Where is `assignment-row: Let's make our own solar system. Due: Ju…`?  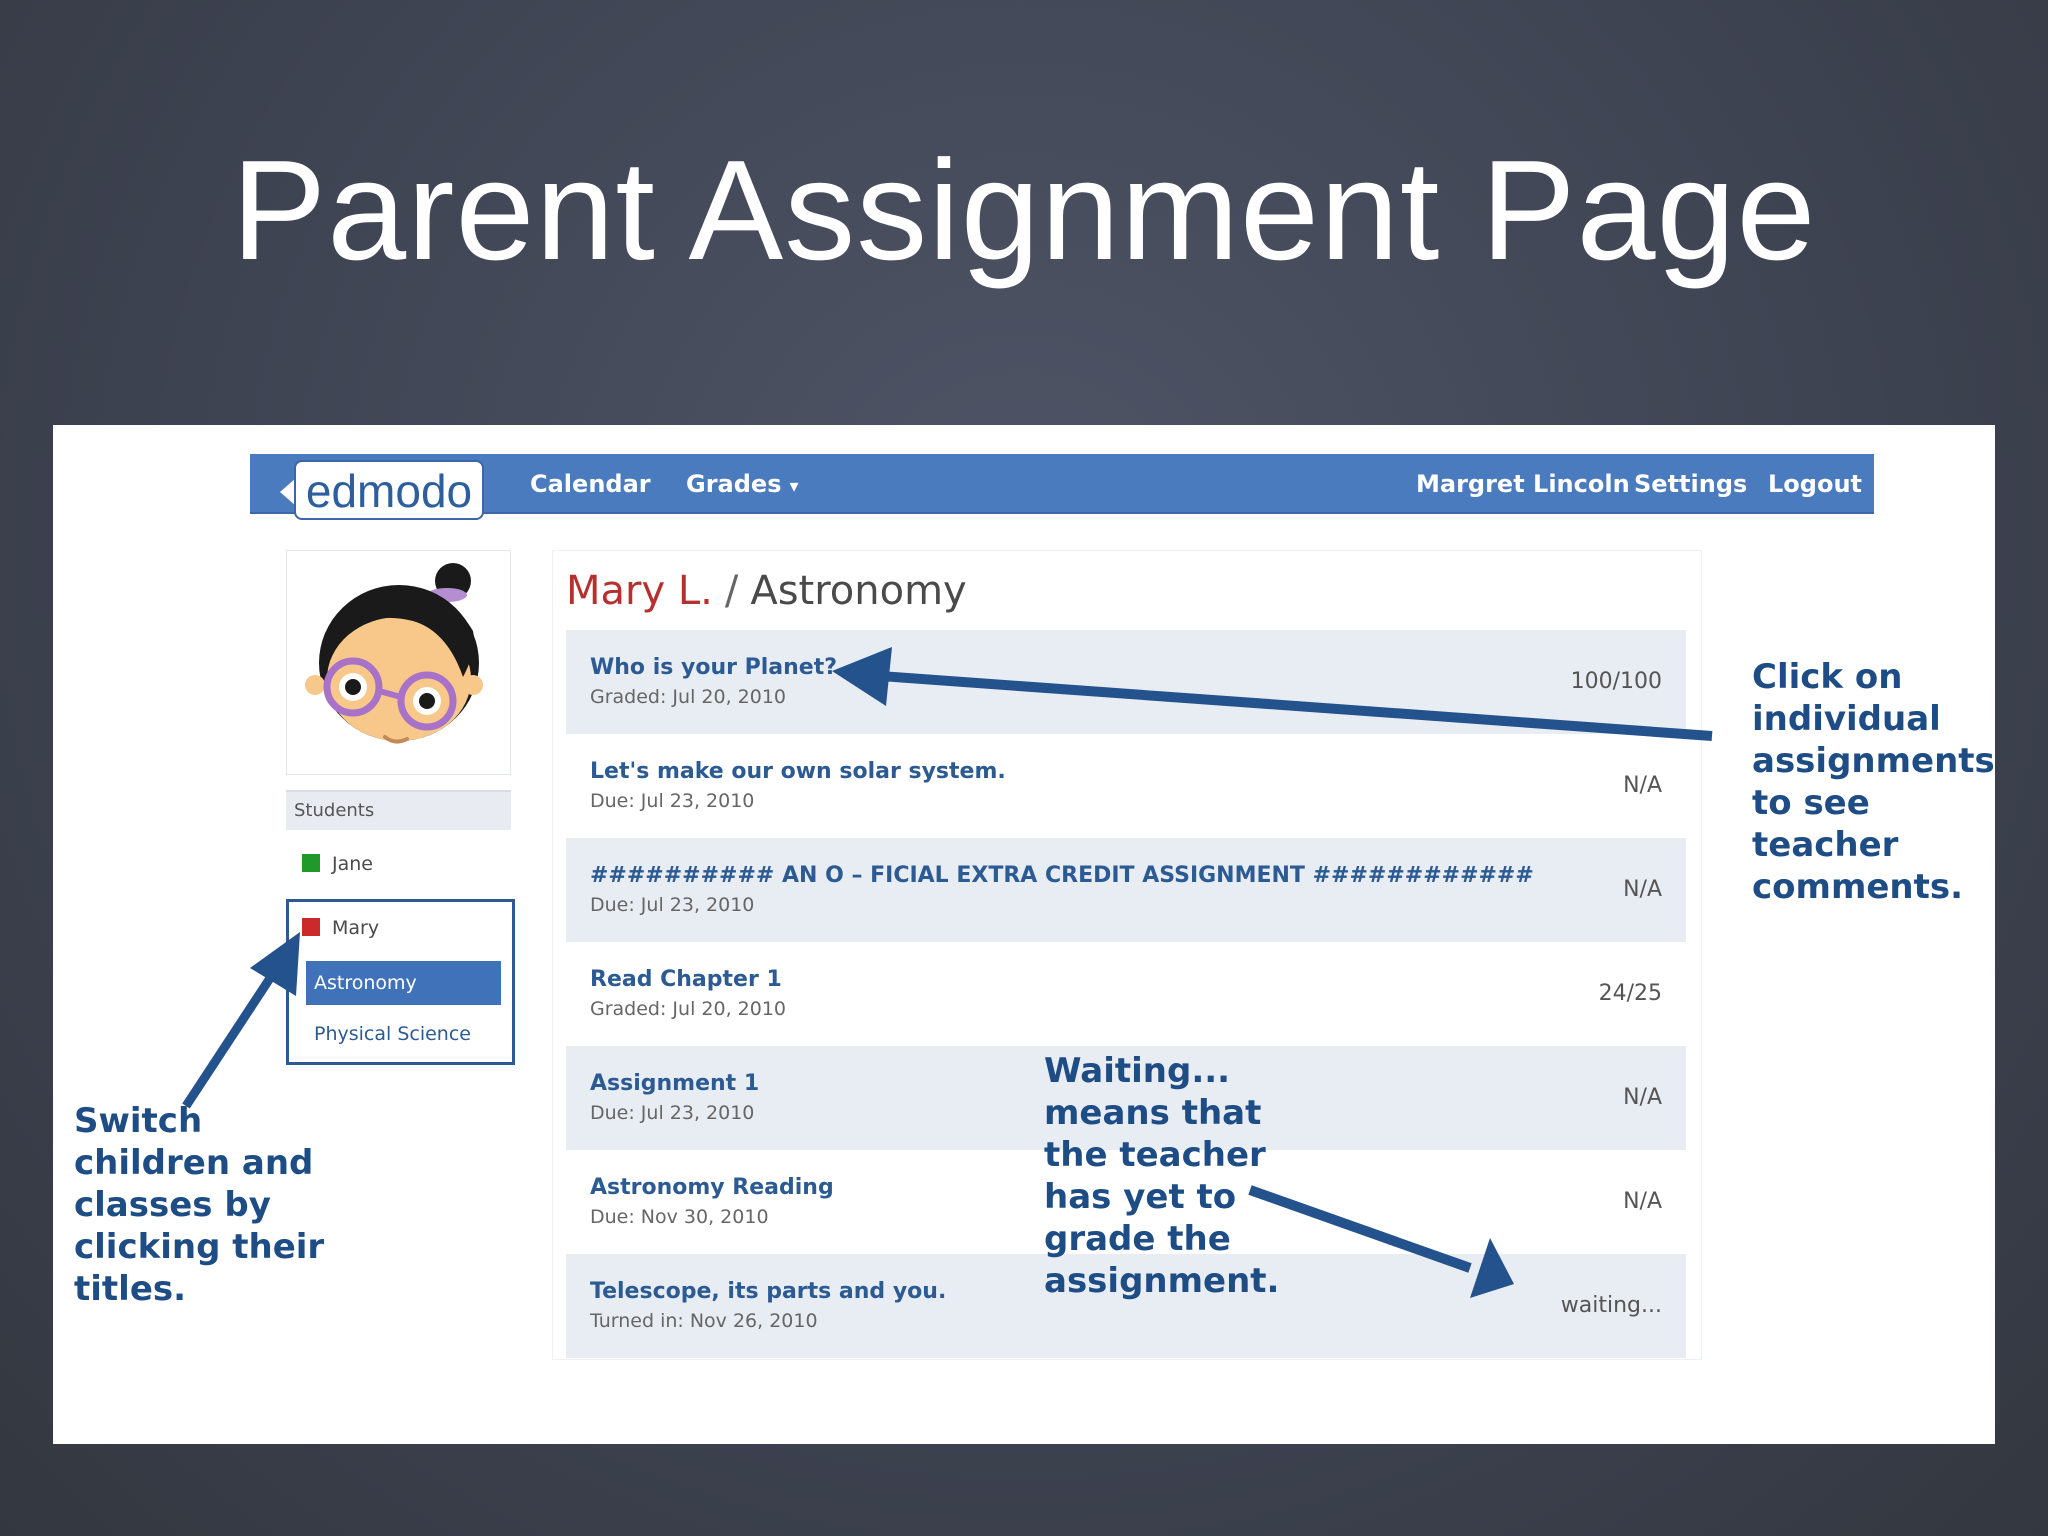 assignment-row: Let's make our own solar system. Due: Ju… is located at coordinates (1126, 786).